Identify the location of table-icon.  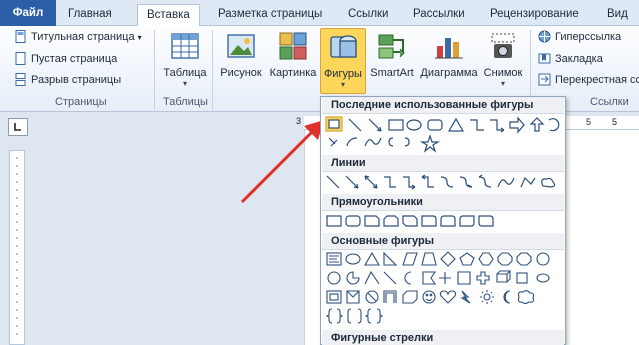
(185, 46).